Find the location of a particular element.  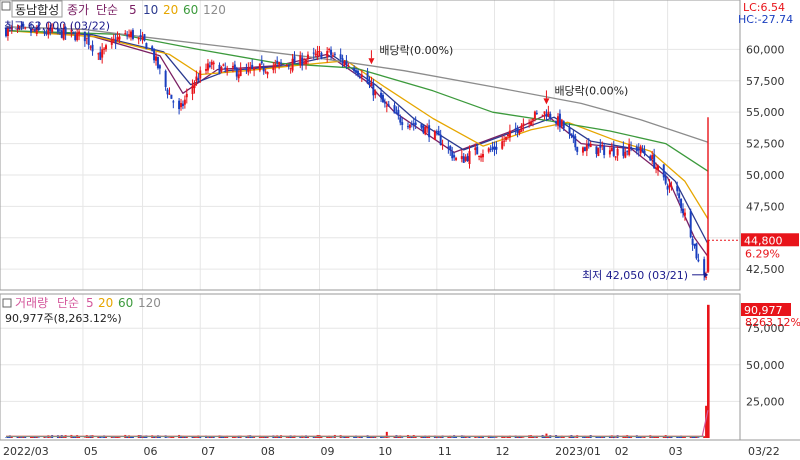

price-y-tick: 47,500 is located at coordinates (765, 206).